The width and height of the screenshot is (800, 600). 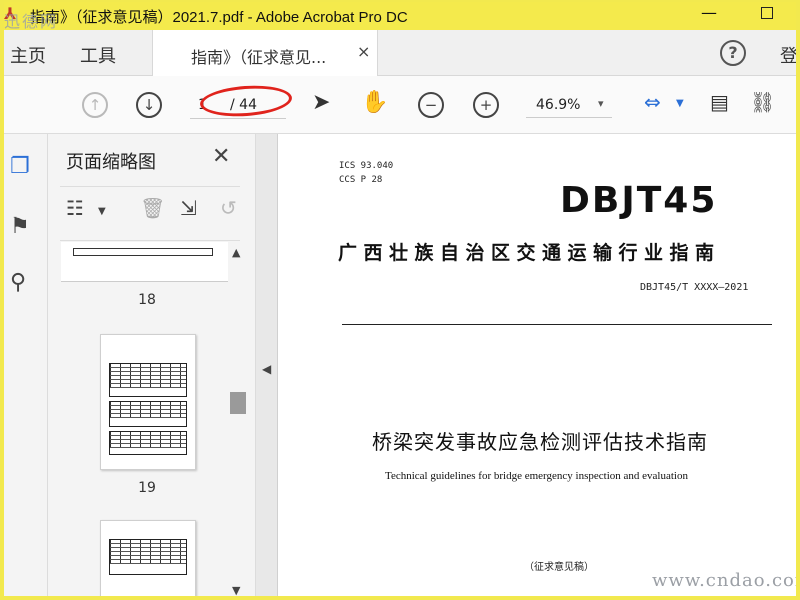 I want to click on thumbnail-label-18: 18, so click(x=147, y=300).